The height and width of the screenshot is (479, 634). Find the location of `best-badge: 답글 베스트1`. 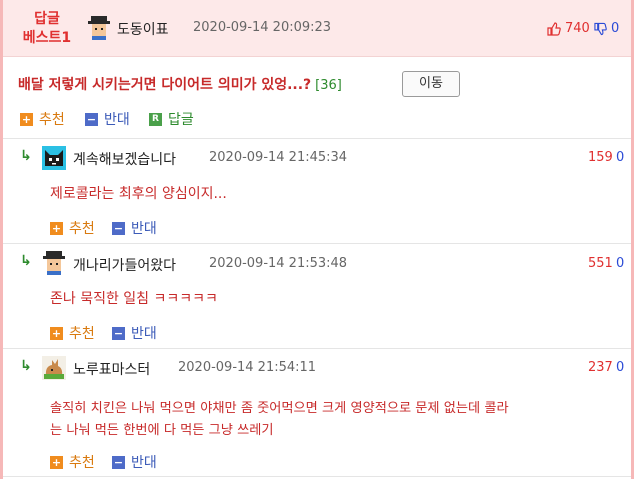

best-badge: 답글 베스트1 is located at coordinates (47, 29).